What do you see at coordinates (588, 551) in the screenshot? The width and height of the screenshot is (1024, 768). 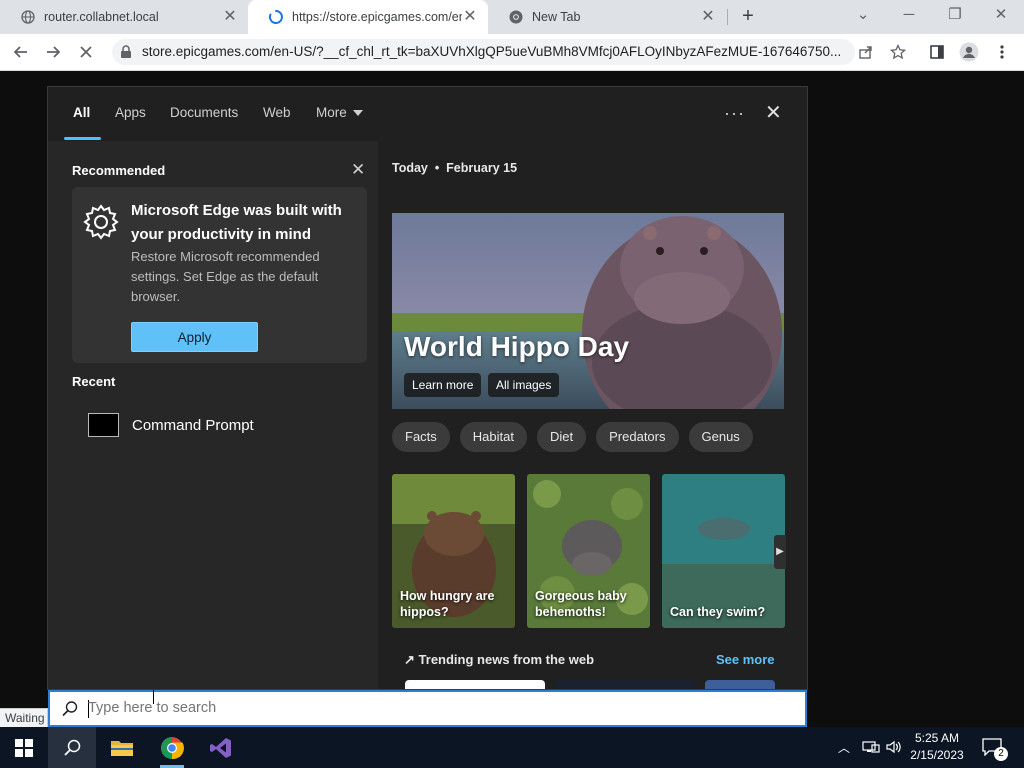 I see `tile-baby-behemoths: Gorgeous baby behemoths!` at bounding box center [588, 551].